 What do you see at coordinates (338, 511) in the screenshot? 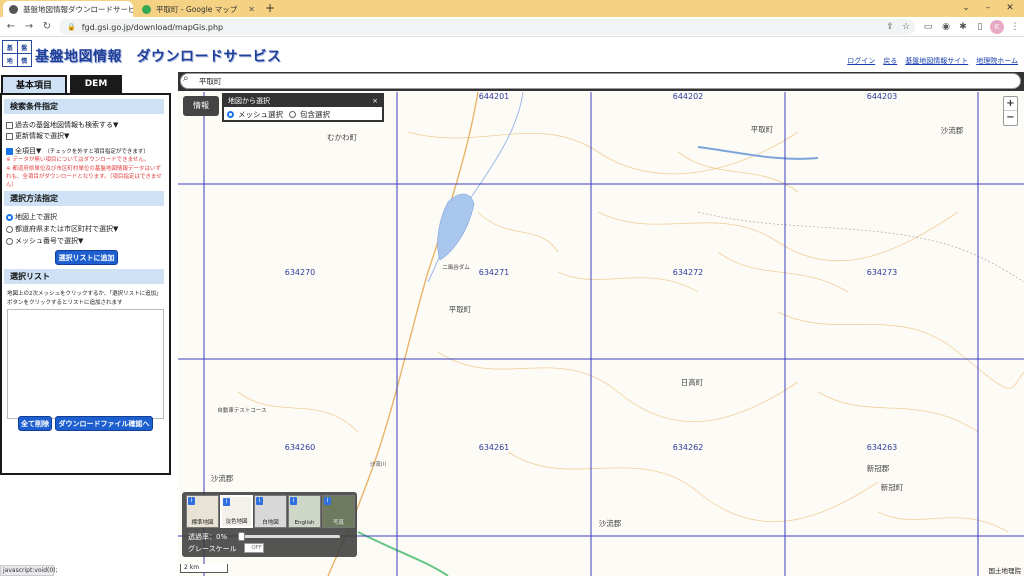
I see `layer-photo: i 写真` at bounding box center [338, 511].